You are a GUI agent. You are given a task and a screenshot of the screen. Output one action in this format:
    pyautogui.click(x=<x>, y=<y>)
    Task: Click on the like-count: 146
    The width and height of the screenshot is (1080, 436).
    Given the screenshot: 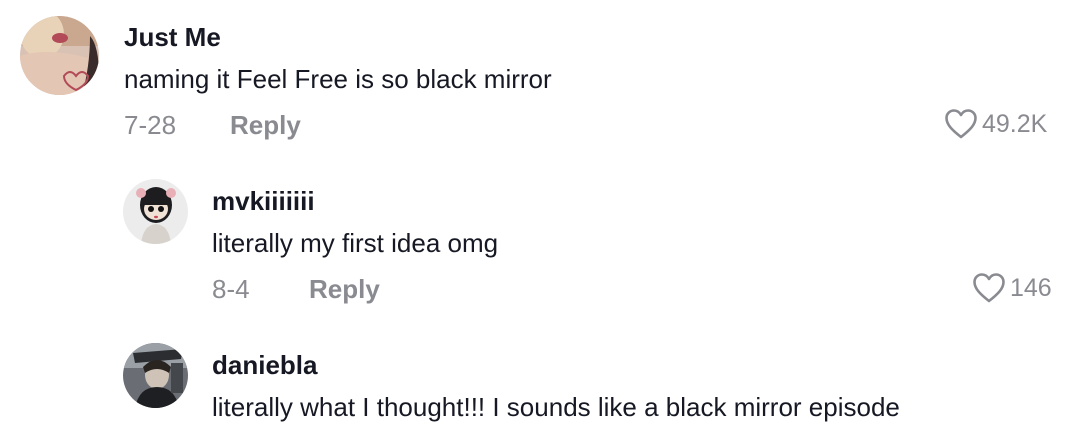 What is the action you would take?
    pyautogui.click(x=1031, y=287)
    